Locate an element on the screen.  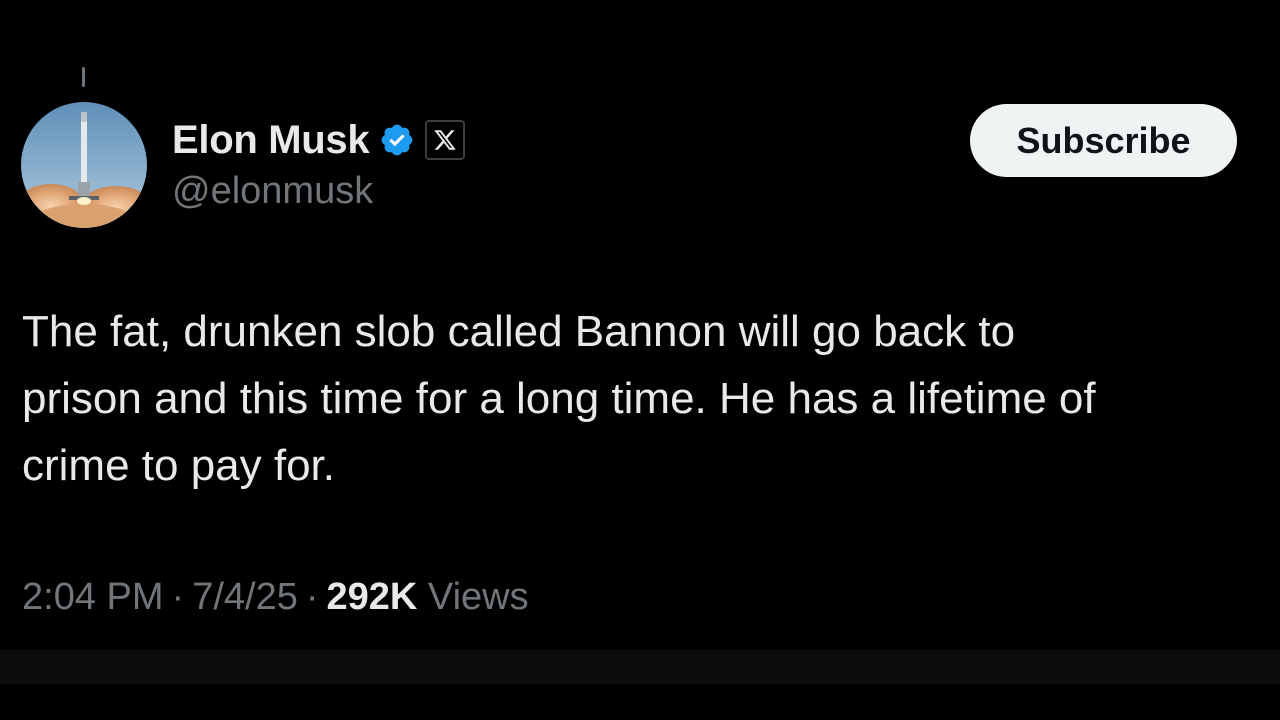
author-display-name: Elon Musk is located at coordinates (271, 140).